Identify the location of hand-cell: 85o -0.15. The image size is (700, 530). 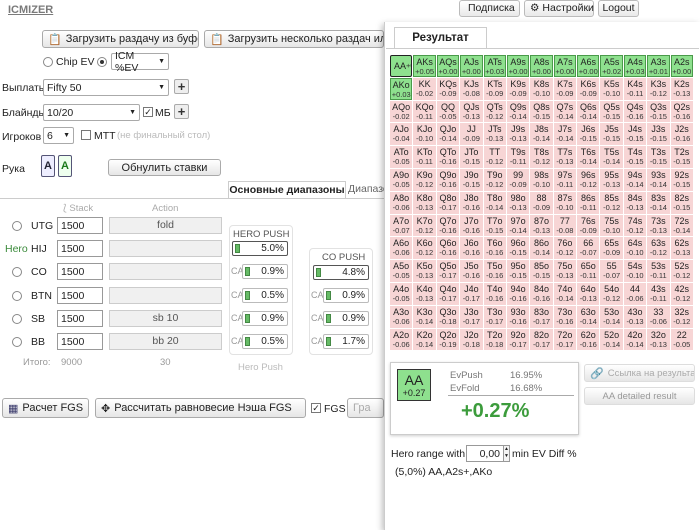
(541, 271).